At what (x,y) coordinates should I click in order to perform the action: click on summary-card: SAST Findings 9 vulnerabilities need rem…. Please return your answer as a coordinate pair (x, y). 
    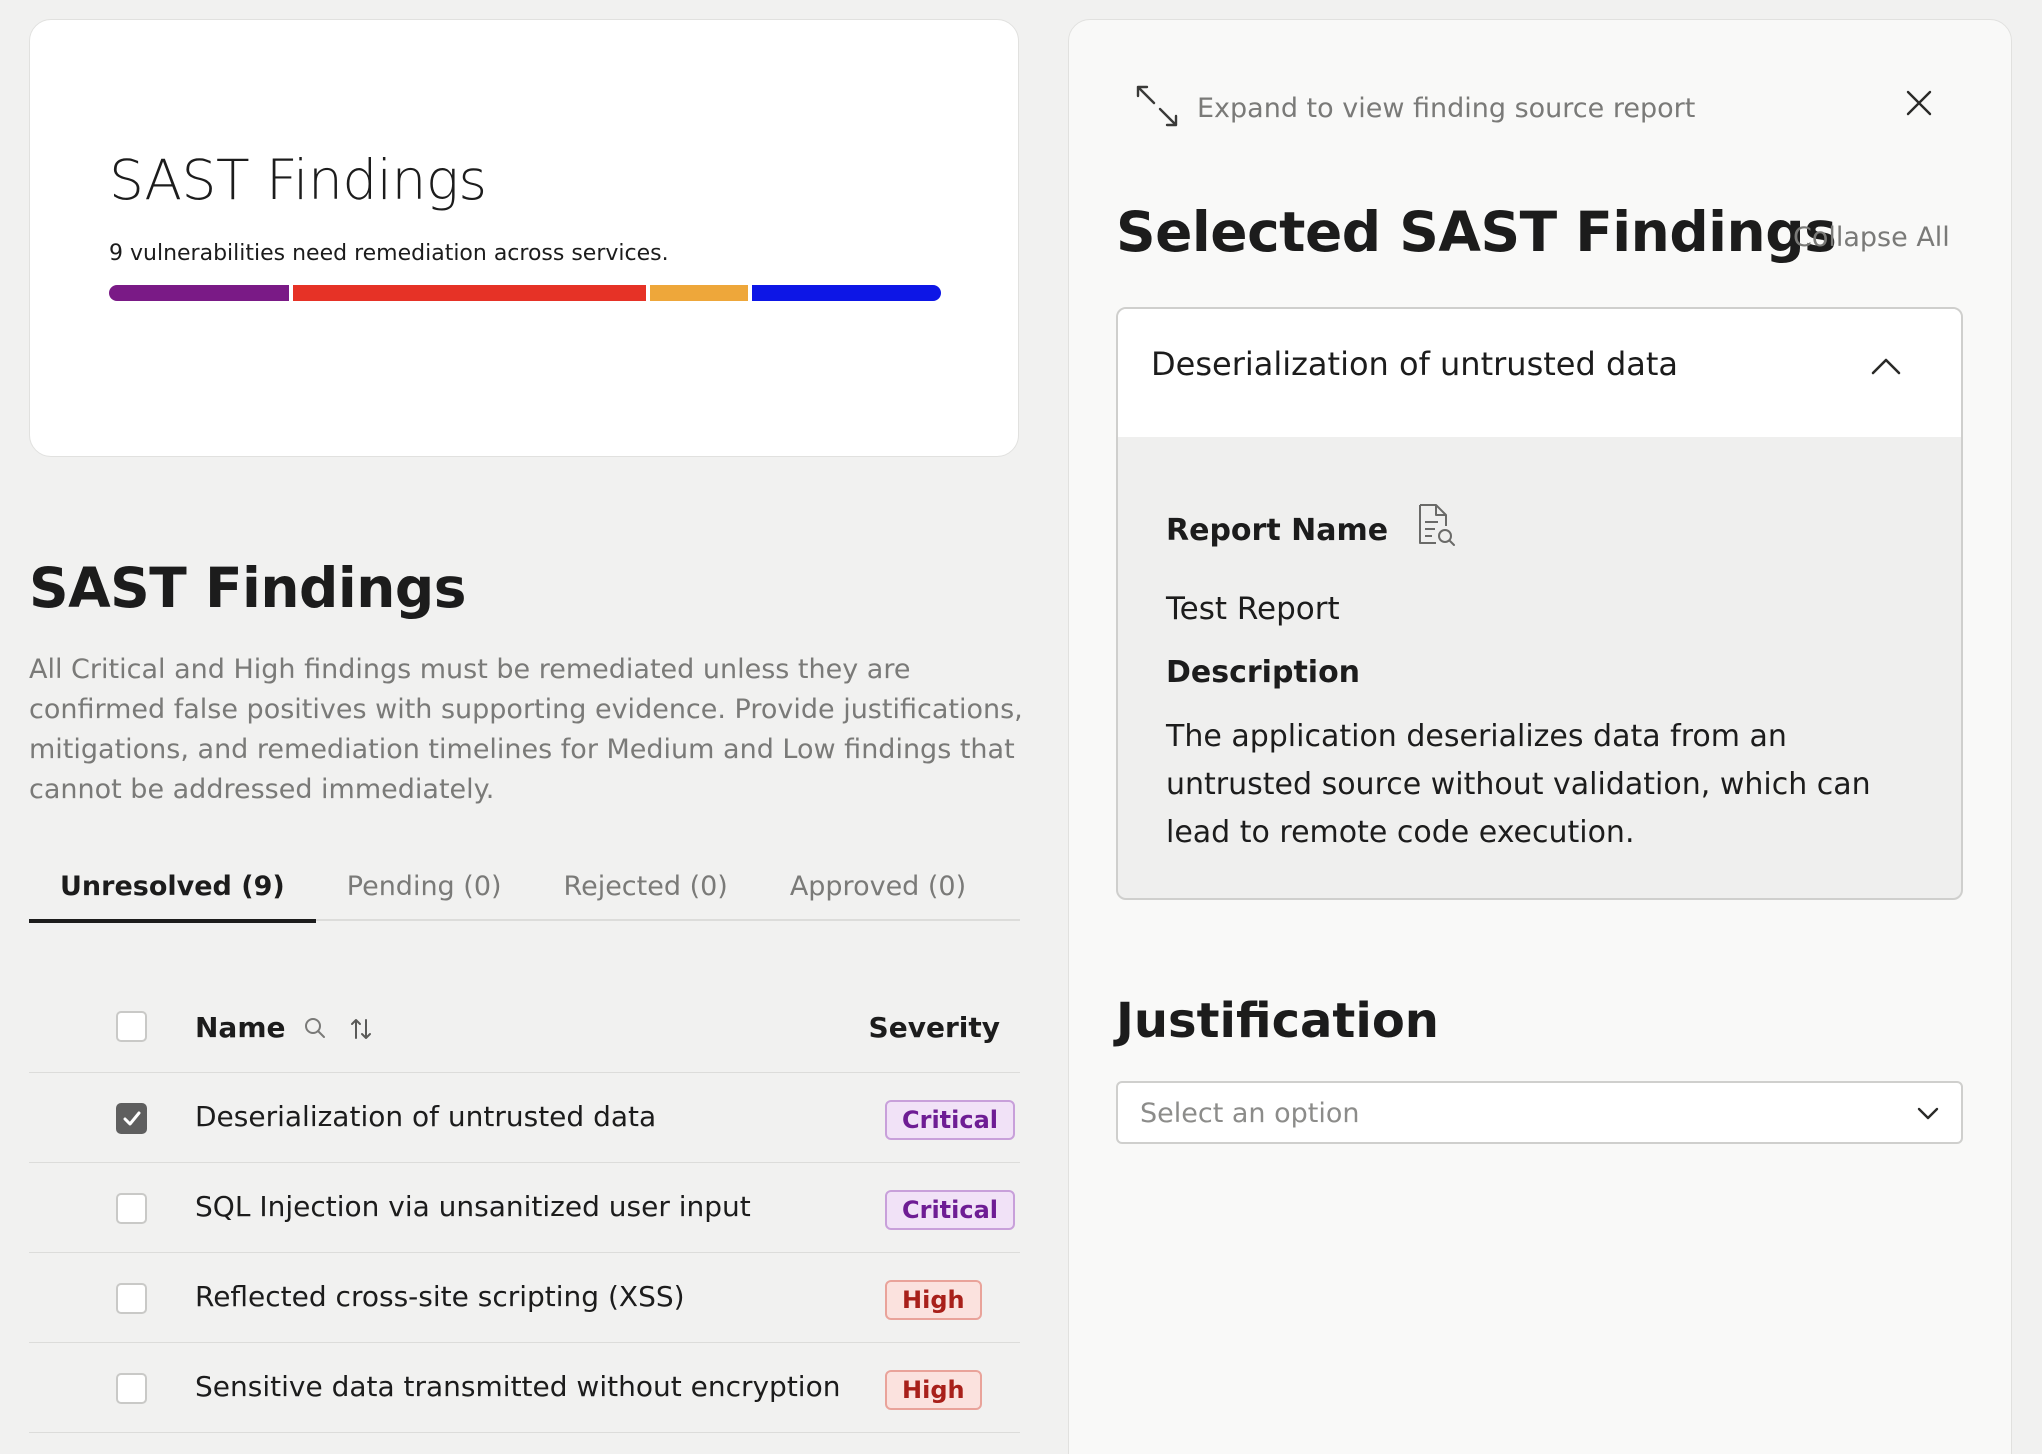
    Looking at the image, I should click on (524, 238).